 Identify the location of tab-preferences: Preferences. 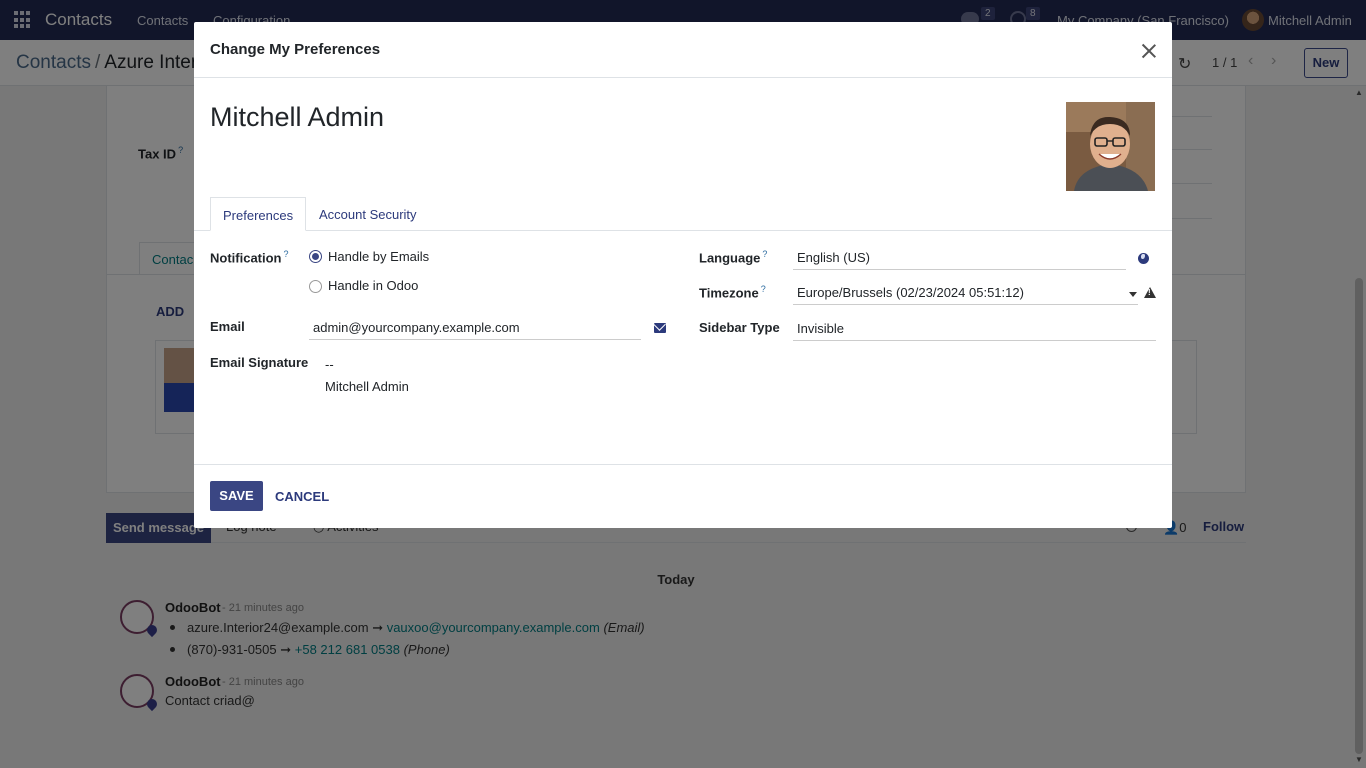
(258, 214).